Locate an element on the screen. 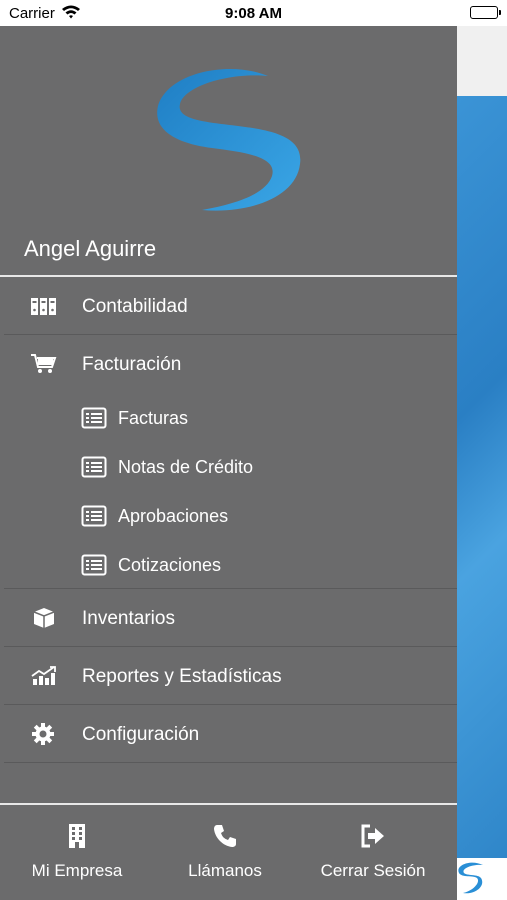 The image size is (507, 900). cerrar-sesion-button: Cerrar Sesión is located at coordinates (373, 852).